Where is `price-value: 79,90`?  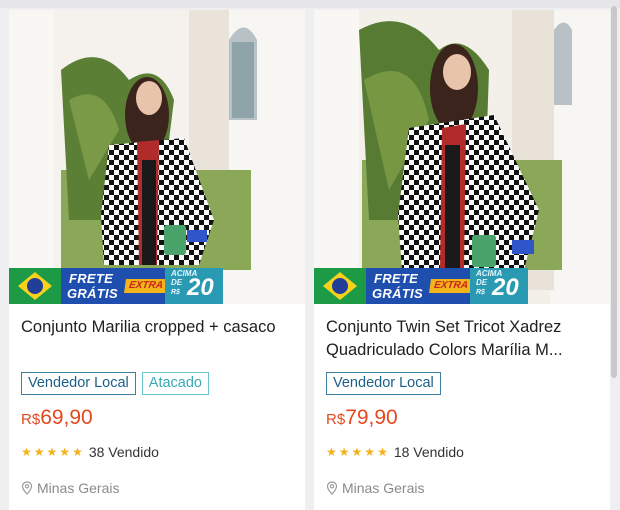 price-value: 79,90 is located at coordinates (371, 417).